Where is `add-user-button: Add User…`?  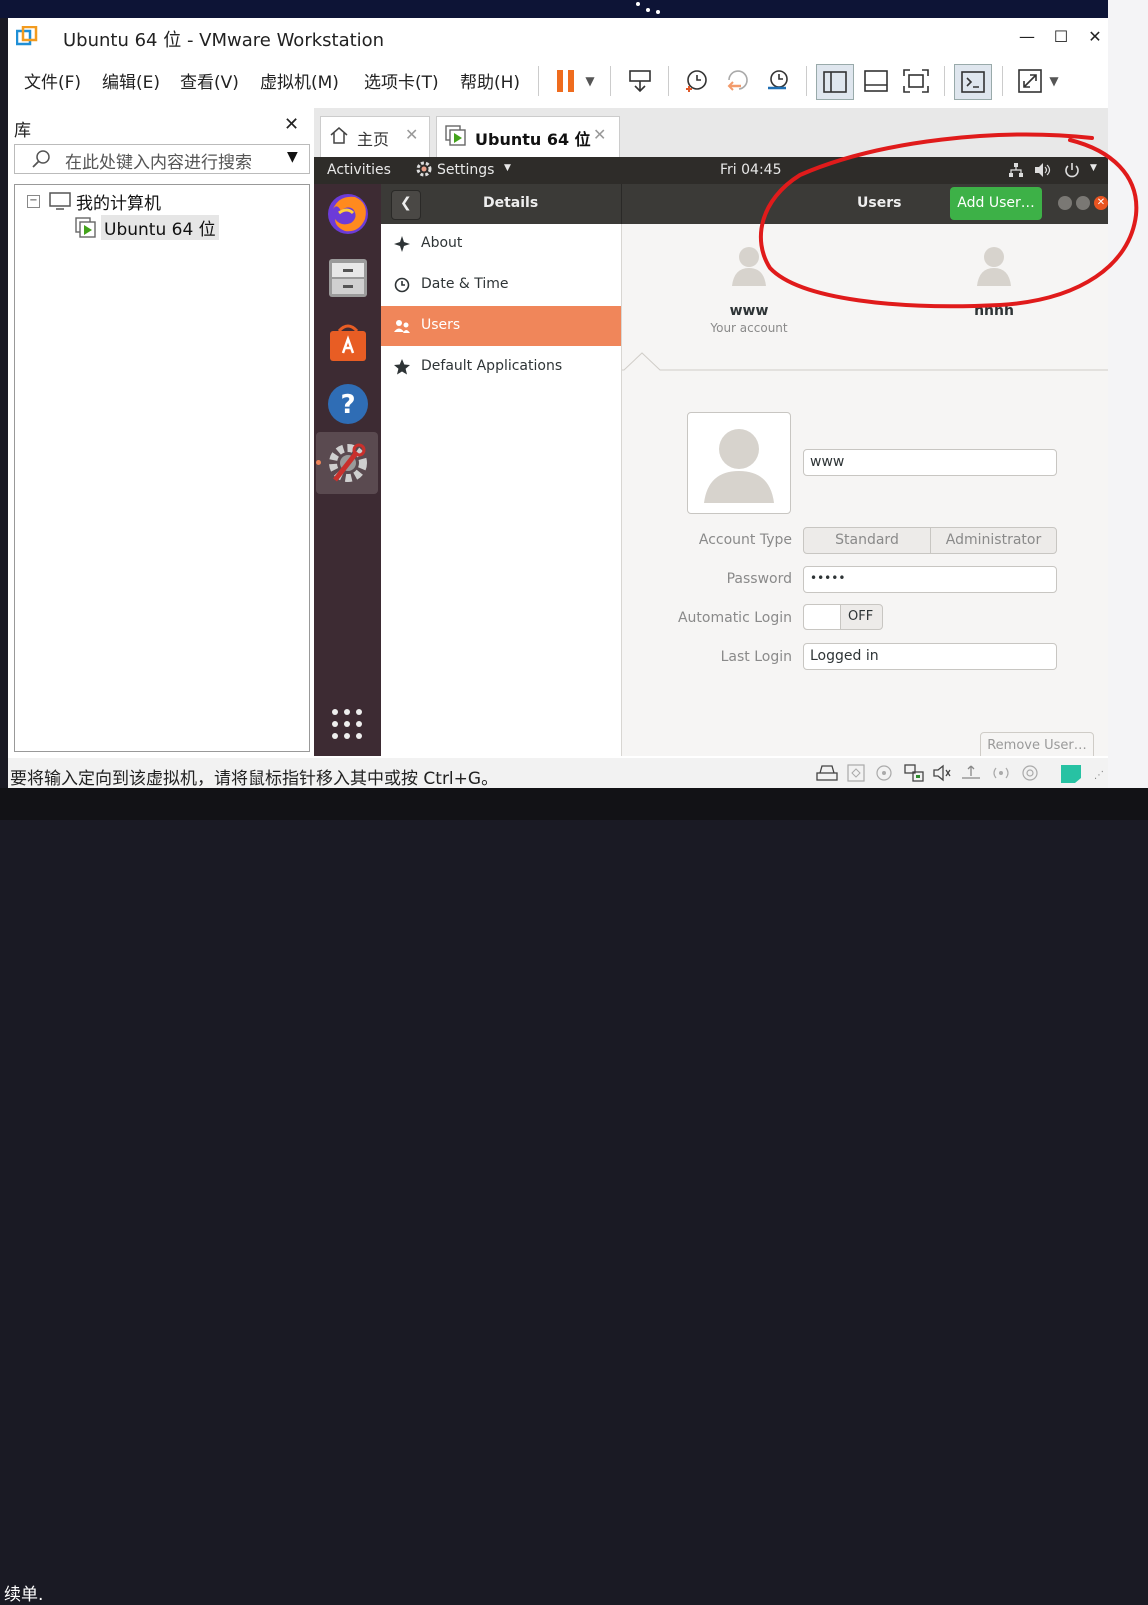 add-user-button: Add User… is located at coordinates (996, 203).